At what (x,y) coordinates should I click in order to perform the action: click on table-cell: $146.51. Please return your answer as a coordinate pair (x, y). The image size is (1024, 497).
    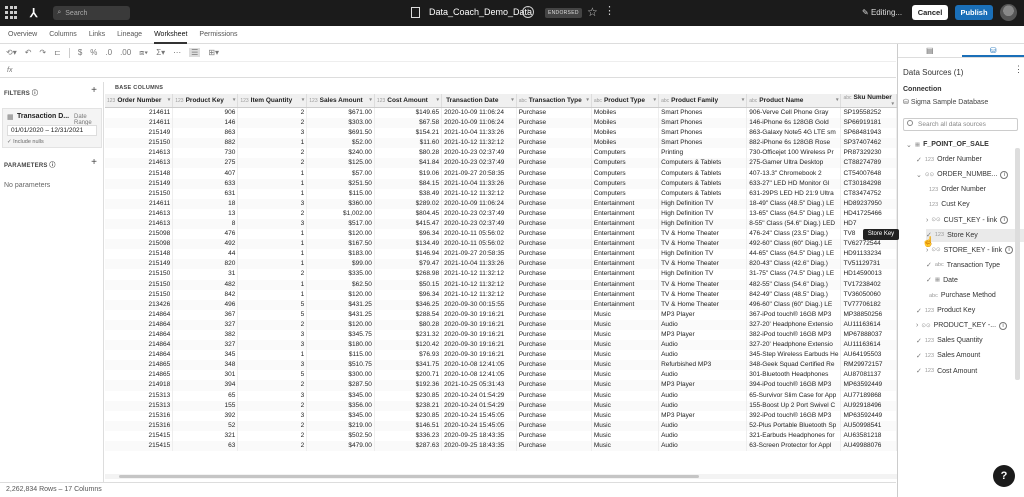
    Looking at the image, I should click on (408, 425).